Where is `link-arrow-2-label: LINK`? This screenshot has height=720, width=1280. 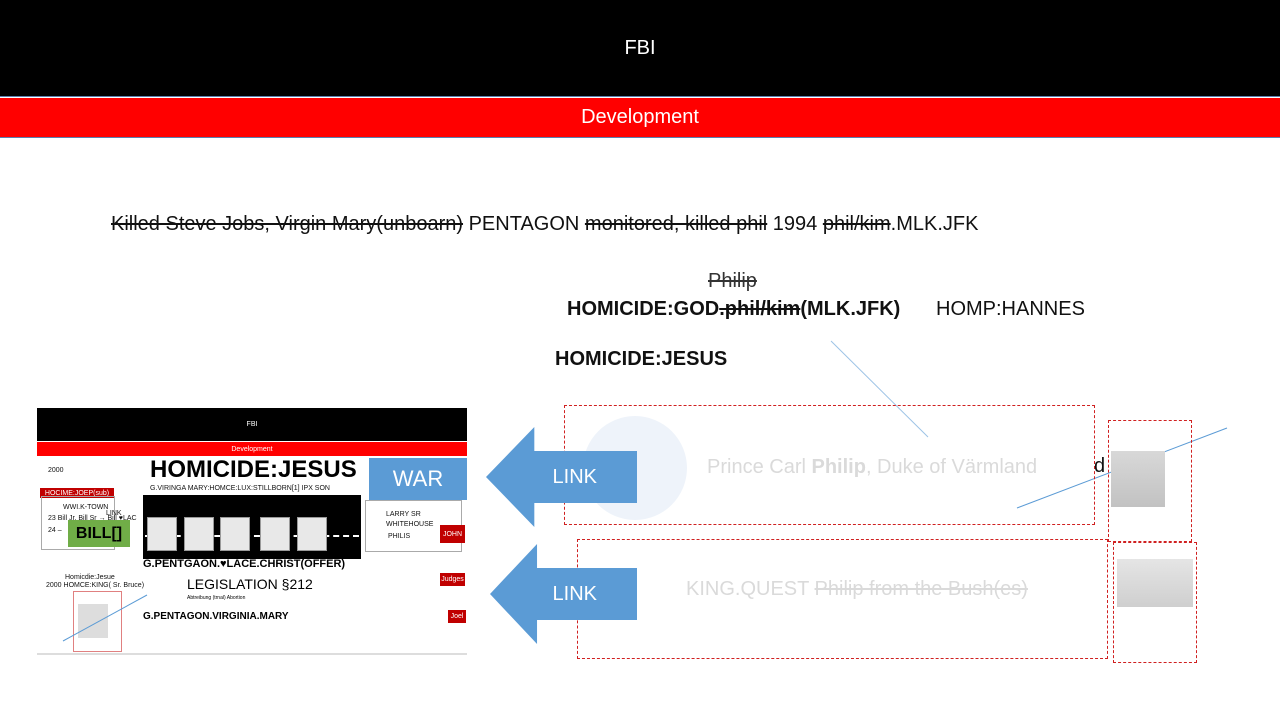
link-arrow-2-label: LINK is located at coordinates (574, 593).